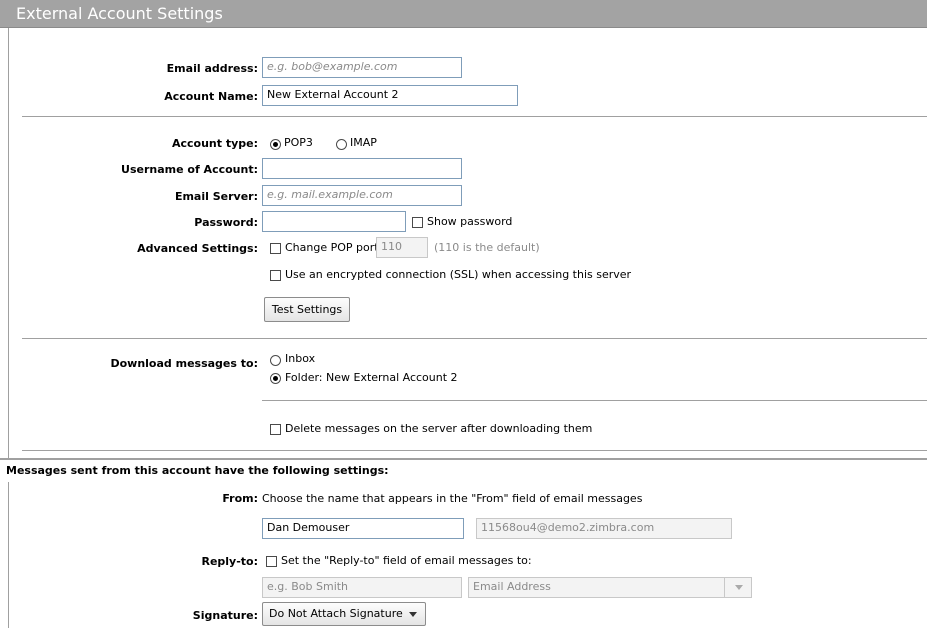  I want to click on inbox-radio, so click(275, 360).